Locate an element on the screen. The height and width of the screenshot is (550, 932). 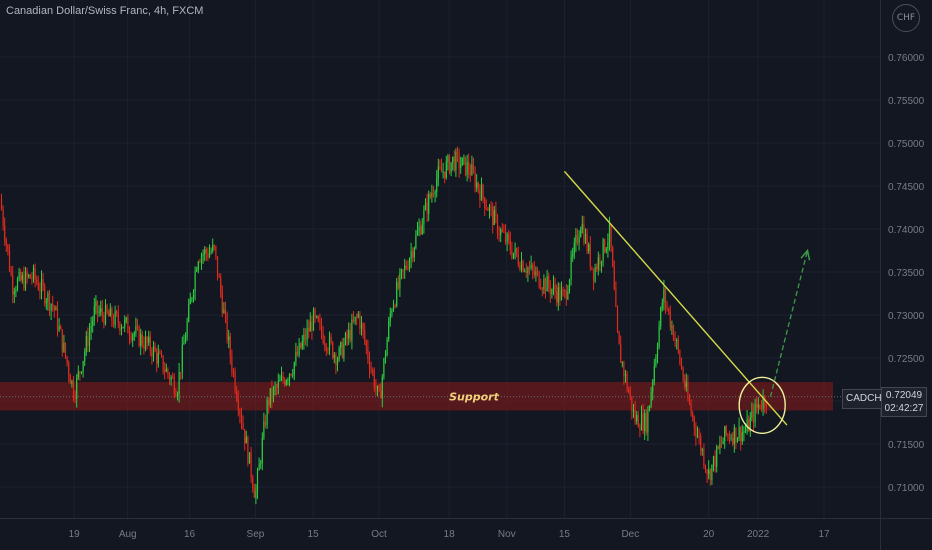
chart-title: Canadian Dollar/Swiss Franc, 4h, FXCM is located at coordinates (105, 11).